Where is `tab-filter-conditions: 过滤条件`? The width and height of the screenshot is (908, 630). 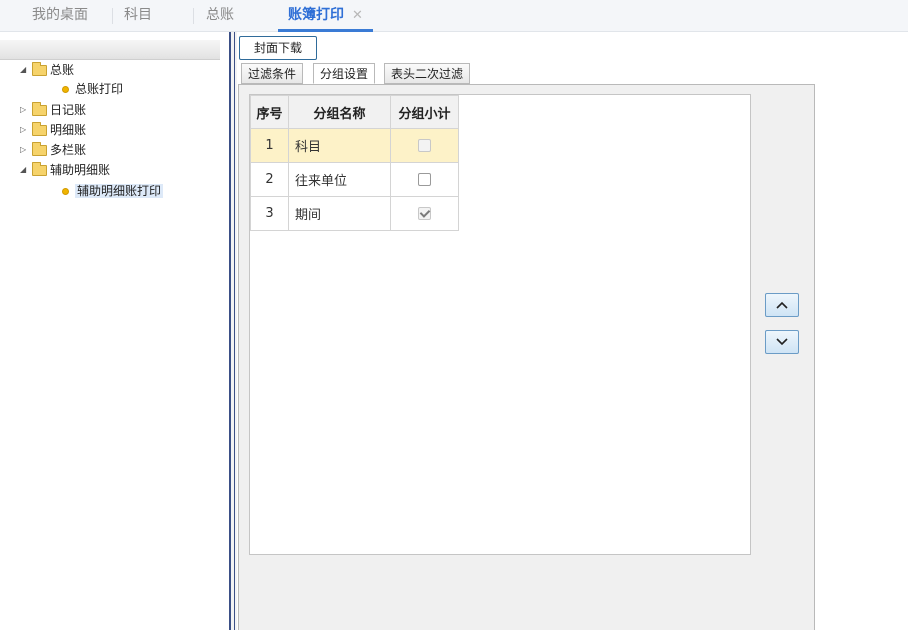
tab-filter-conditions: 过滤条件 is located at coordinates (272, 73).